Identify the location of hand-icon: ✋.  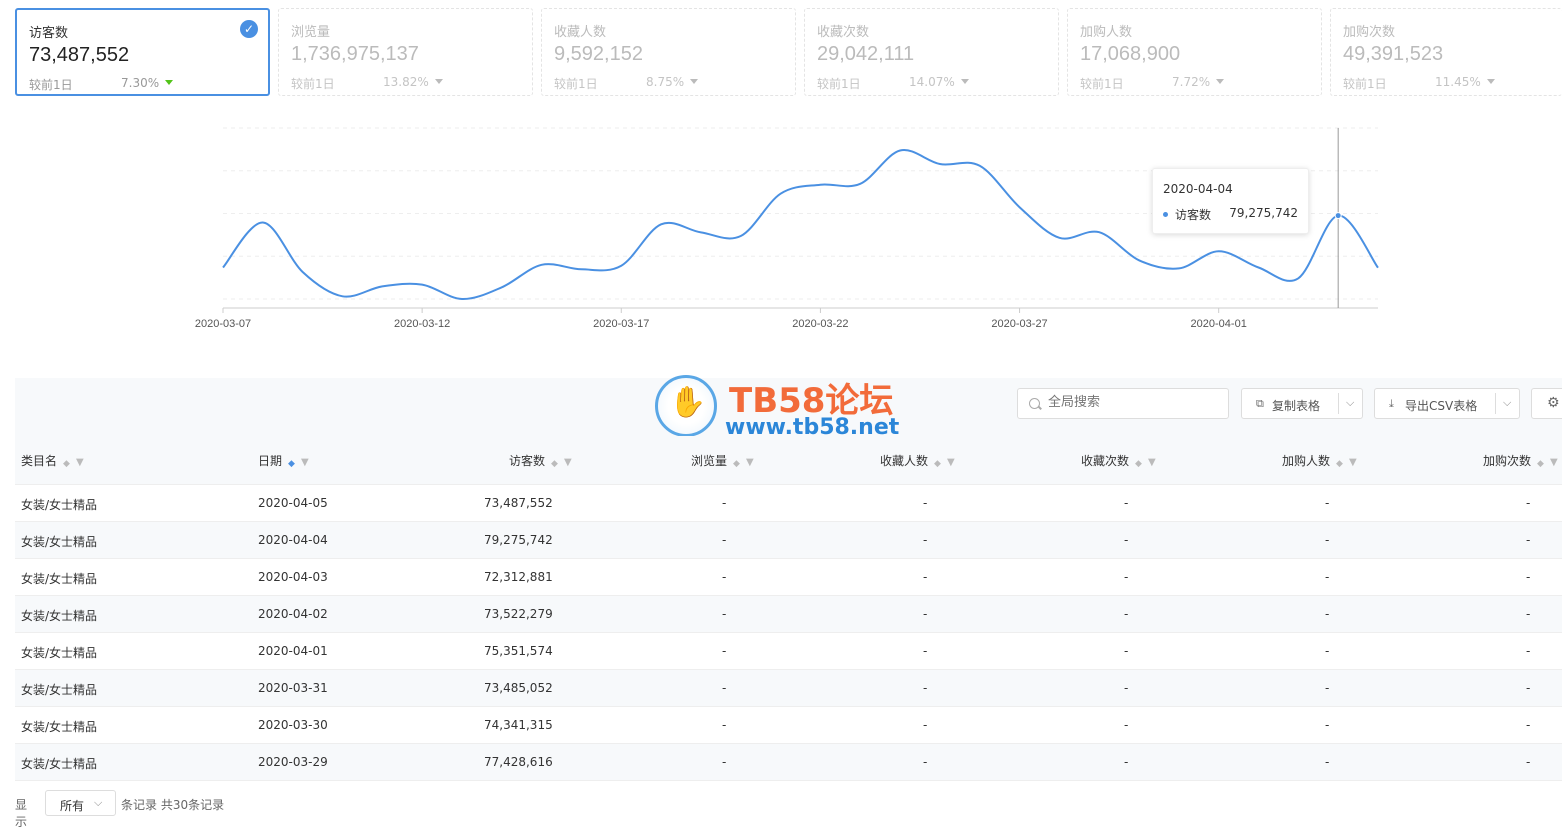
(688, 402).